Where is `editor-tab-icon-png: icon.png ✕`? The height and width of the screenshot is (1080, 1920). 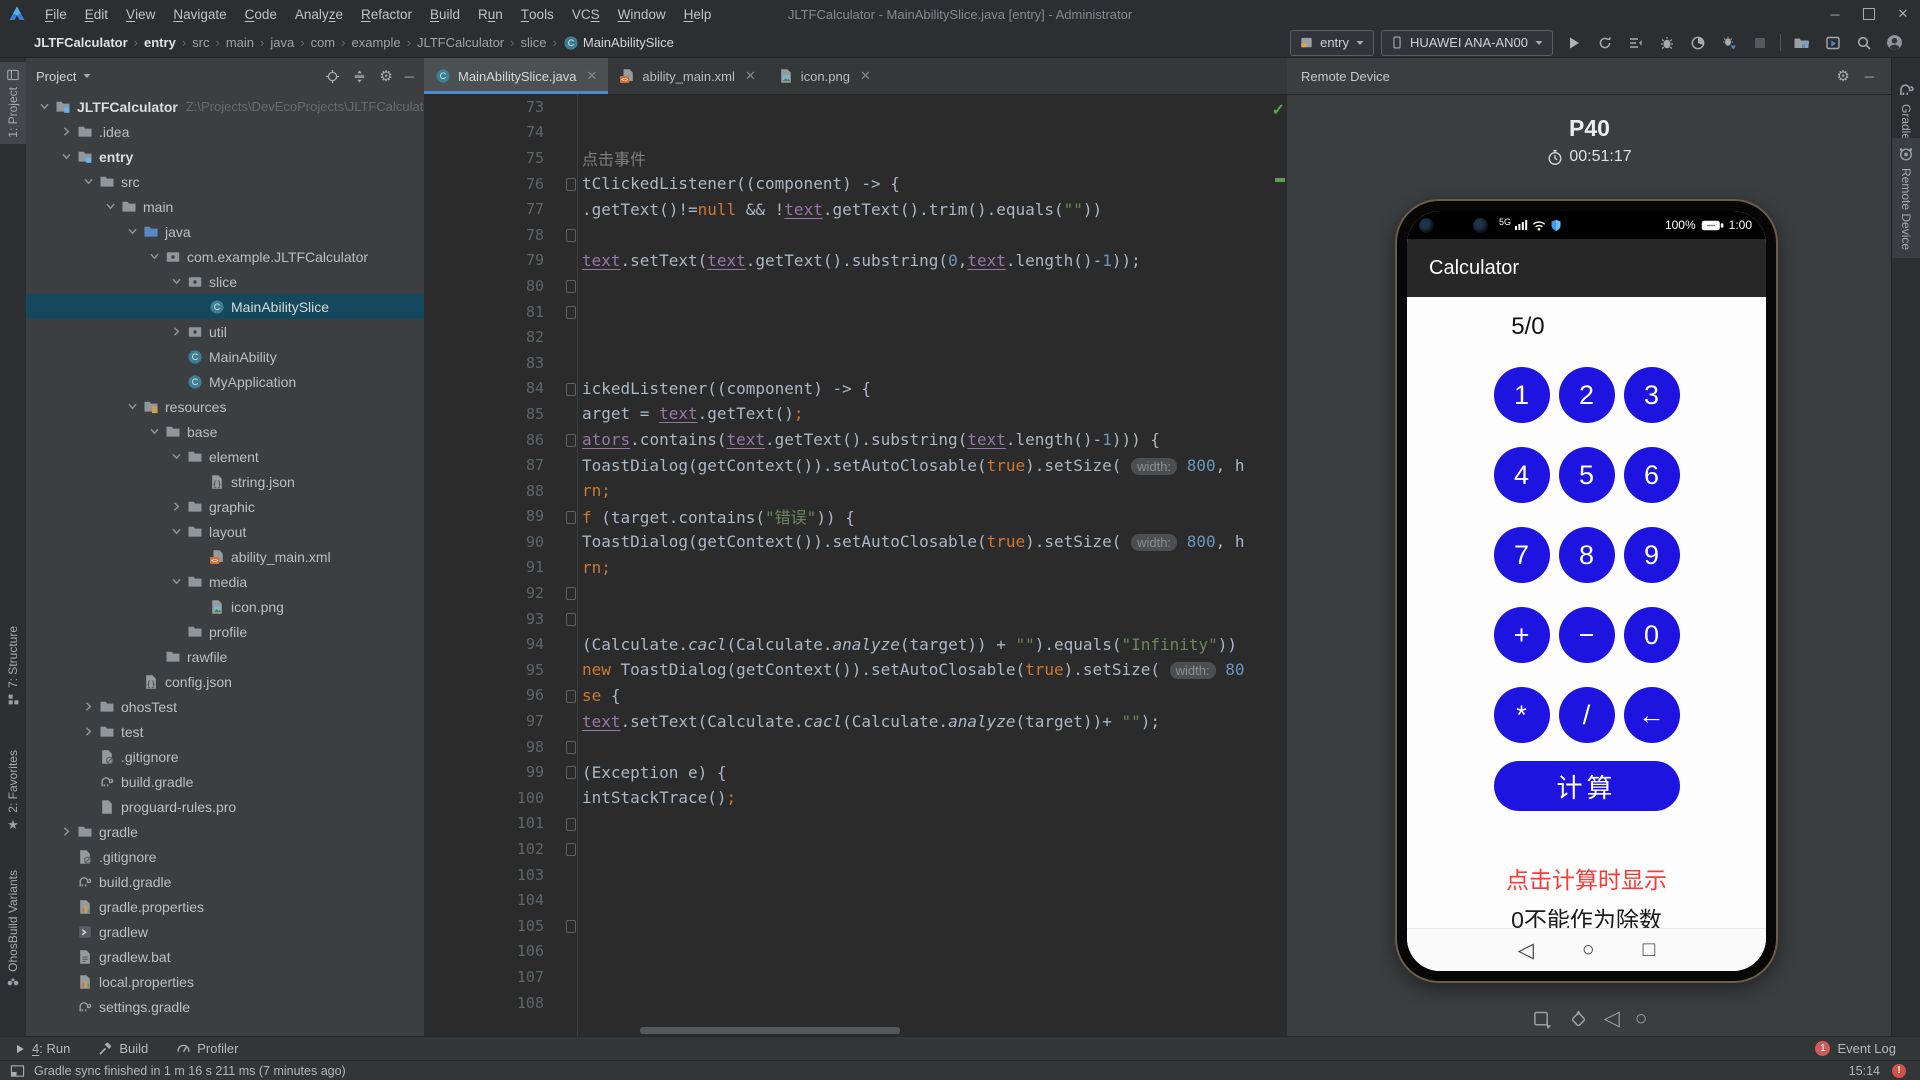
editor-tab-icon-png: icon.png ✕ is located at coordinates (824, 76).